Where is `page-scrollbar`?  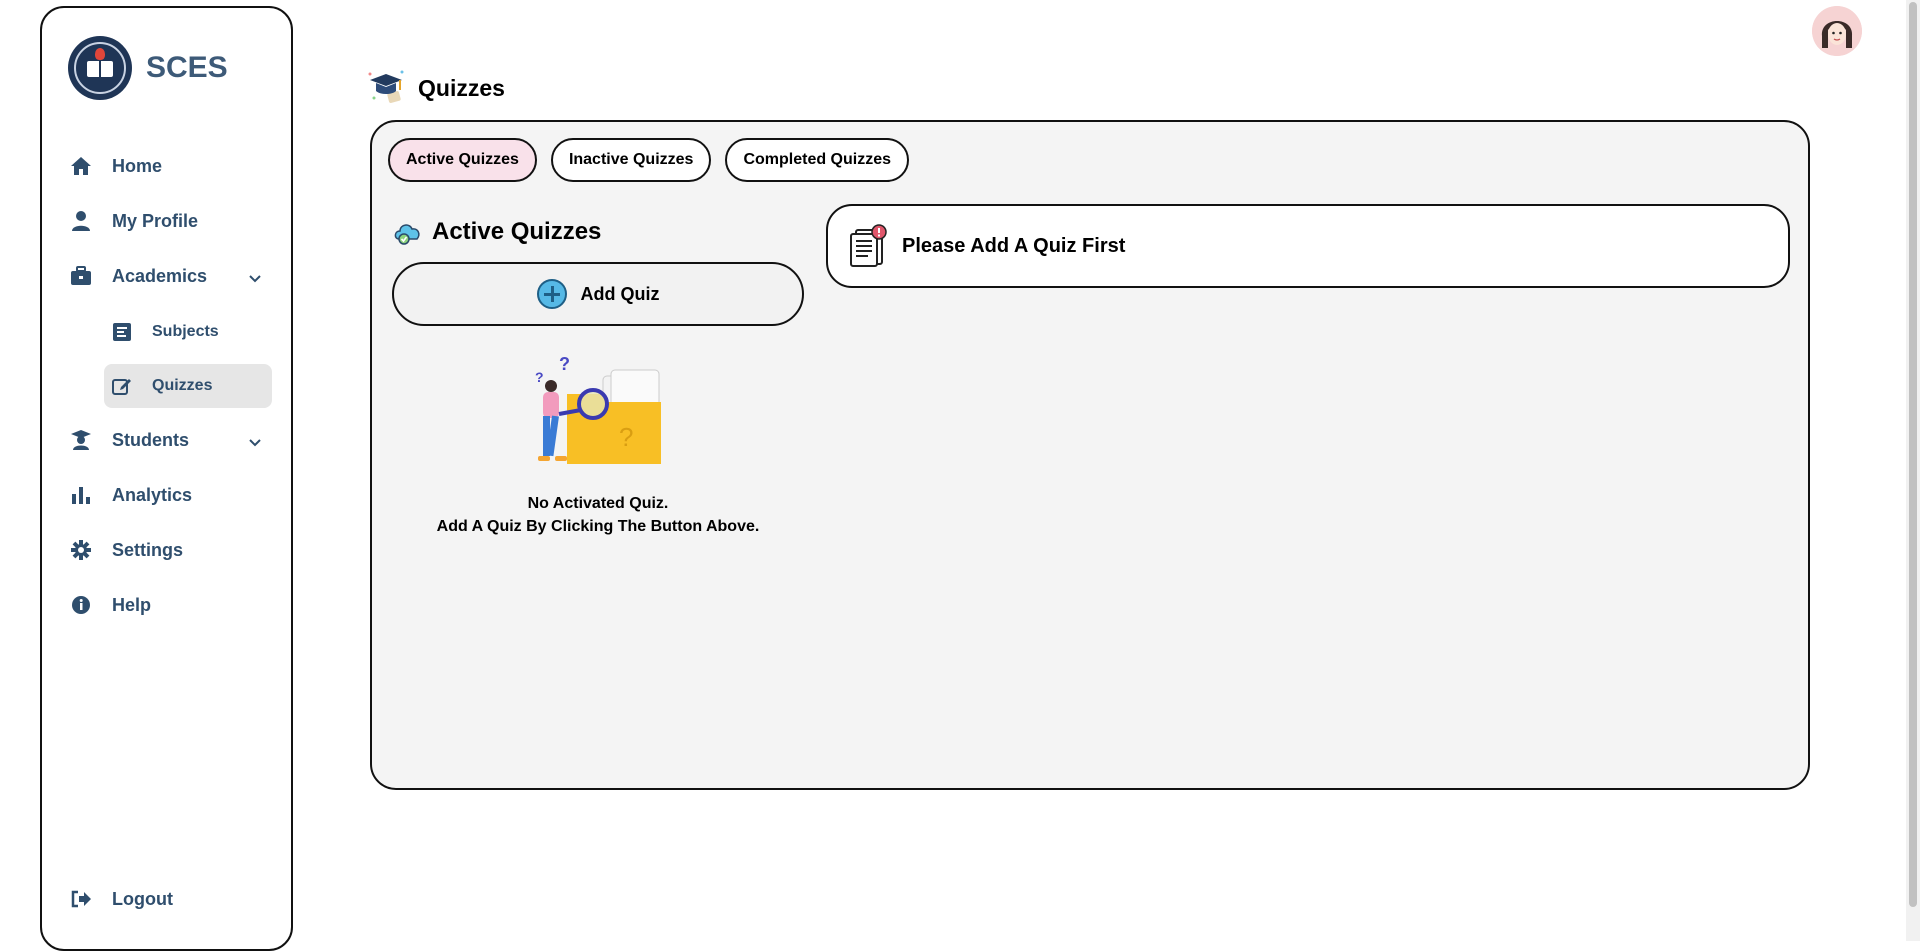 page-scrollbar is located at coordinates (1913, 470).